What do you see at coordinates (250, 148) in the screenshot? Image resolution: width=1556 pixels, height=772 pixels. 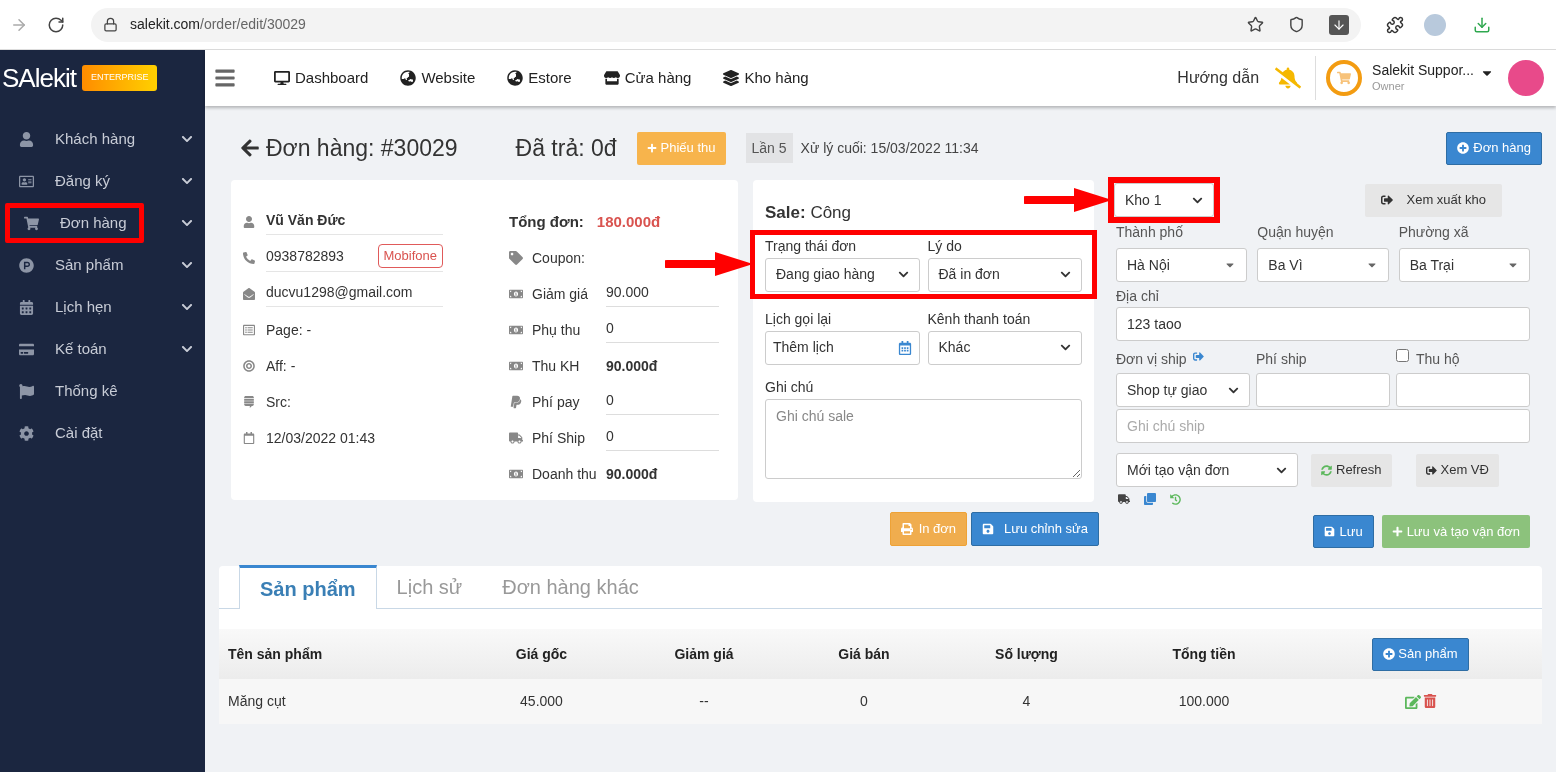 I see `back-arrow-icon` at bounding box center [250, 148].